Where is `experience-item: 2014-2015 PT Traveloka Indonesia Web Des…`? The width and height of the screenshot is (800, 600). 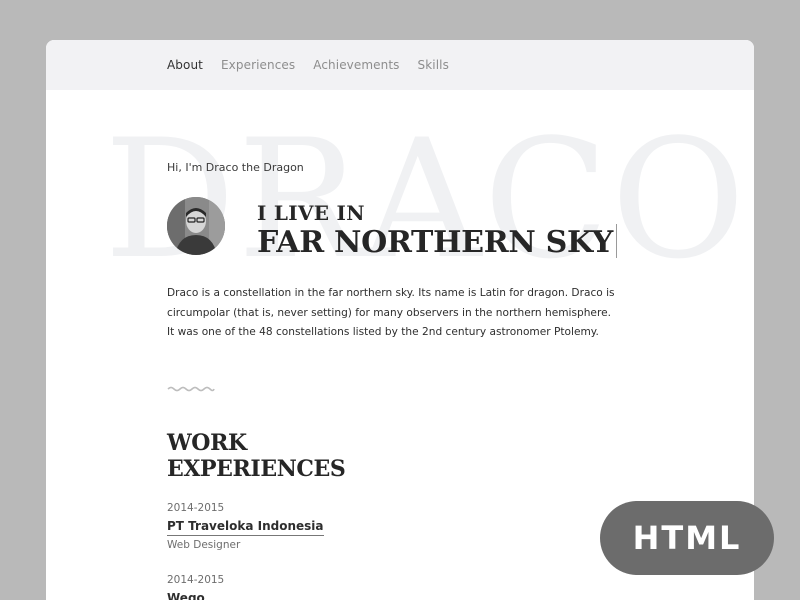
experience-item: 2014-2015 PT Traveloka Indonesia Web Des… is located at coordinates (245, 526).